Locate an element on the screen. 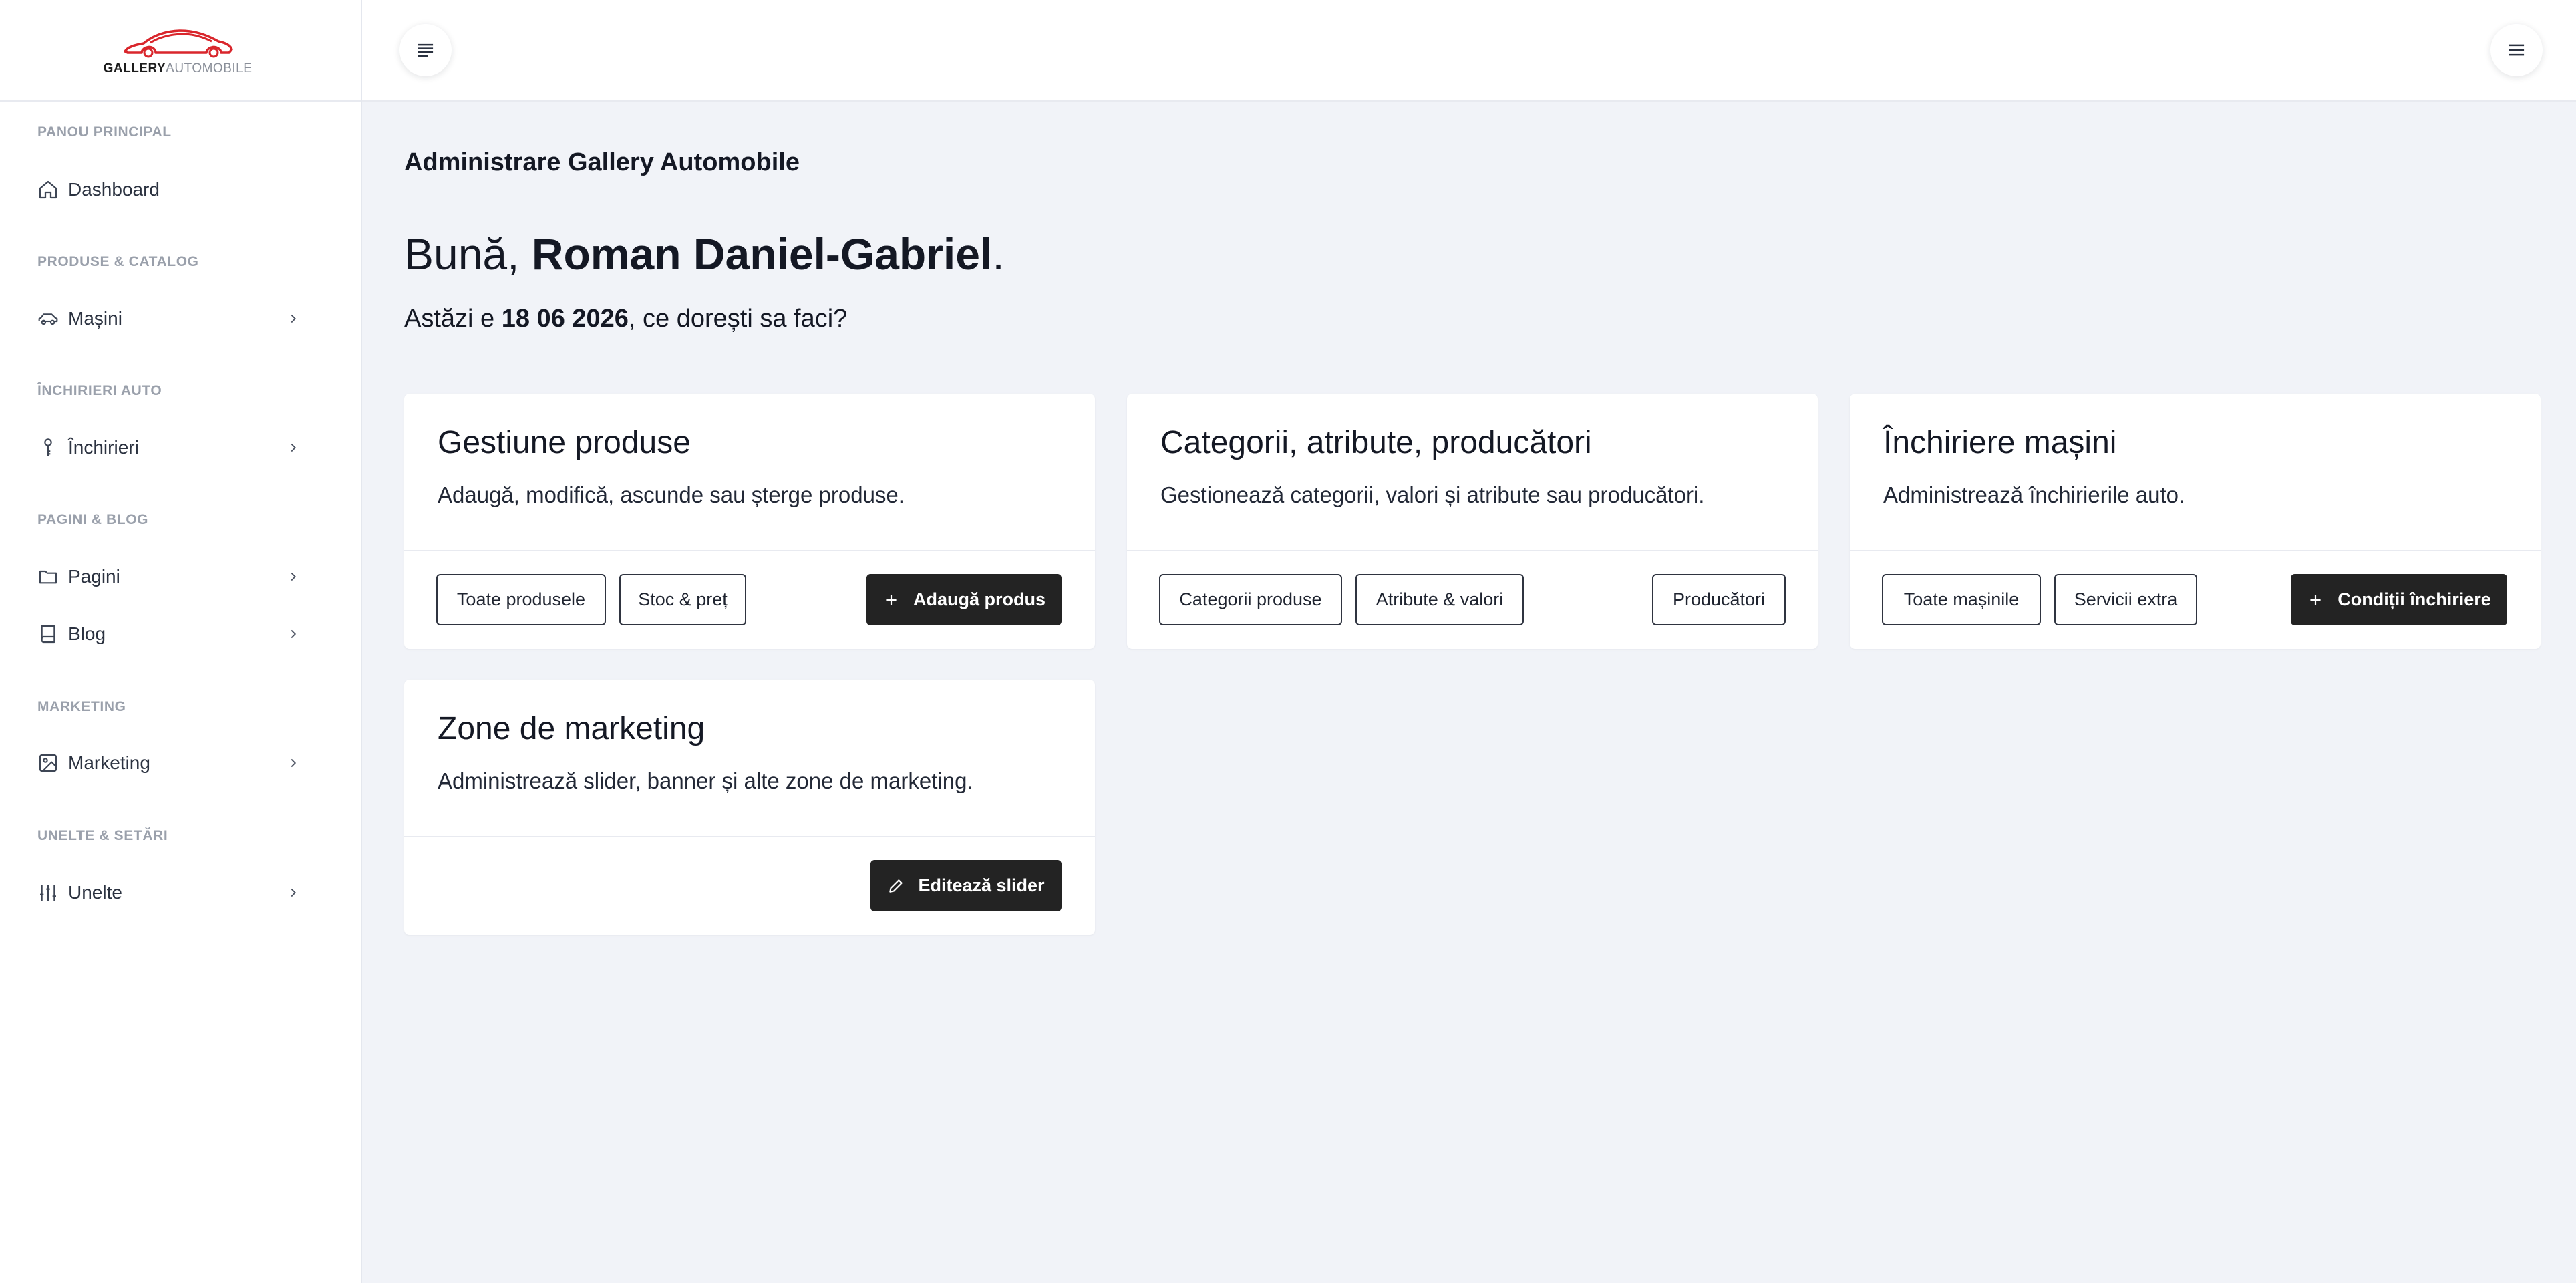 This screenshot has width=2576, height=1283. sidebar-item-dashboard: Dashboard is located at coordinates (169, 190).